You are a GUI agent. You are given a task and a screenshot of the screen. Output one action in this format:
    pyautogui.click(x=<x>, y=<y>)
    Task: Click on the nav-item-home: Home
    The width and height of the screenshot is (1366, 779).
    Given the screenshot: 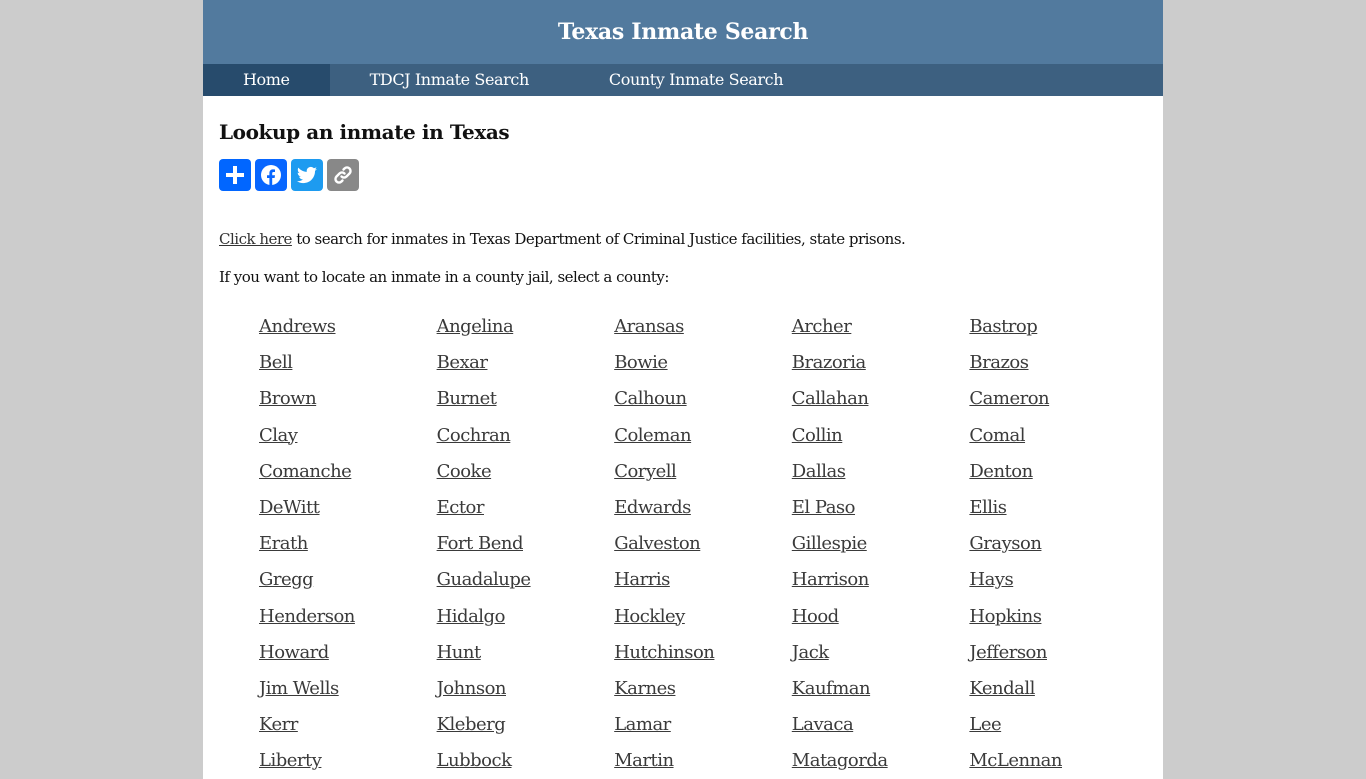 What is the action you would take?
    pyautogui.click(x=266, y=80)
    